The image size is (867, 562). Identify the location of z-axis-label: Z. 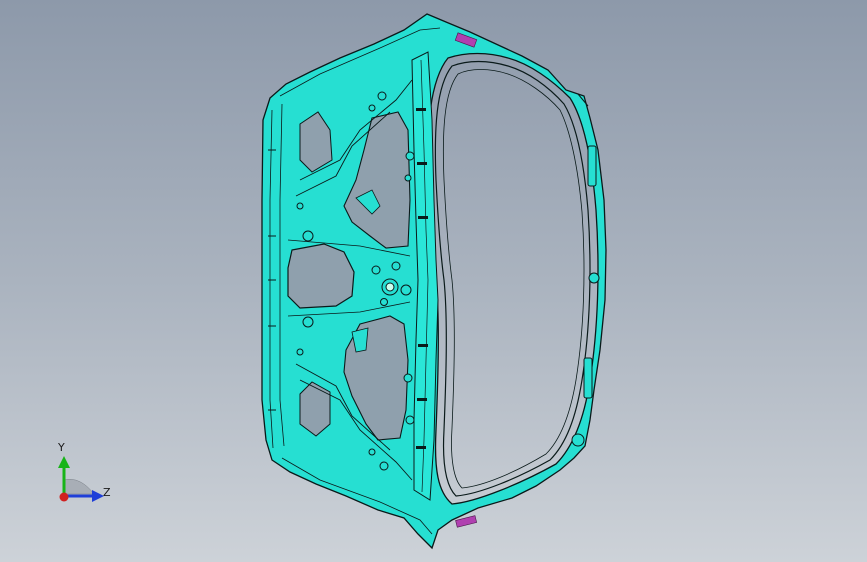
(107, 492).